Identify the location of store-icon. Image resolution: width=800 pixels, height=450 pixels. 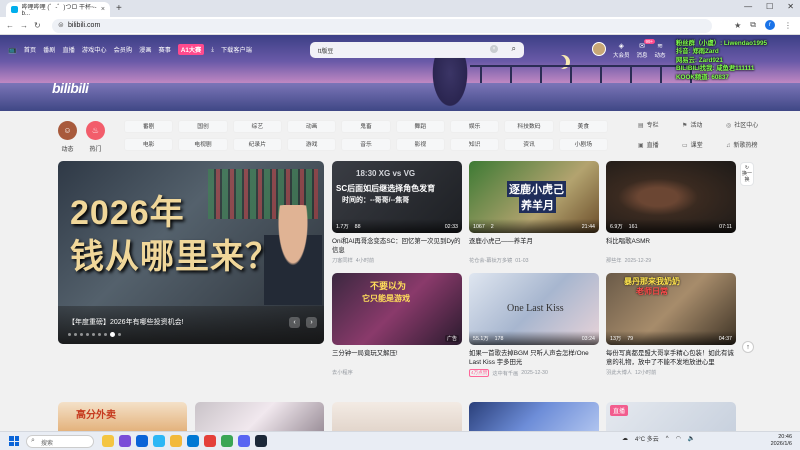
(193, 441).